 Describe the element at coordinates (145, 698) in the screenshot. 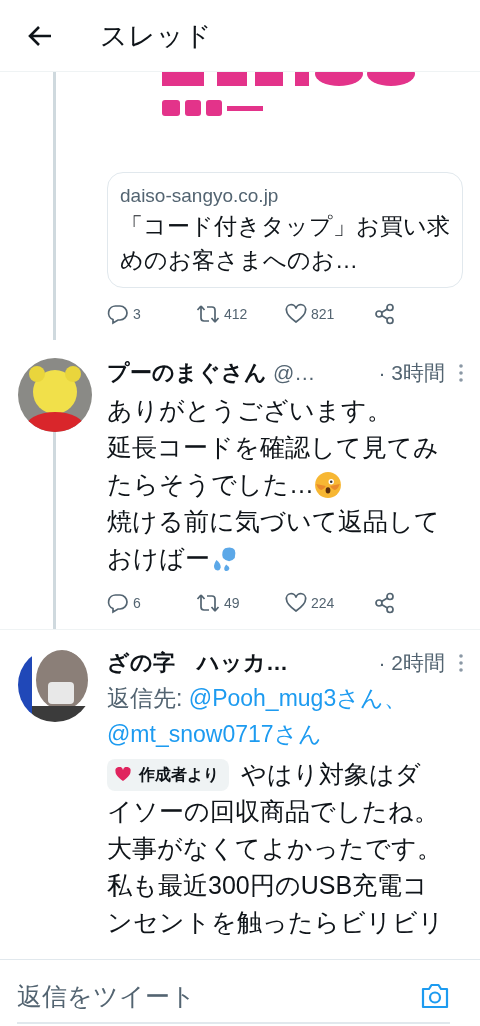

I see `reply-to-label: 返信先:` at that location.